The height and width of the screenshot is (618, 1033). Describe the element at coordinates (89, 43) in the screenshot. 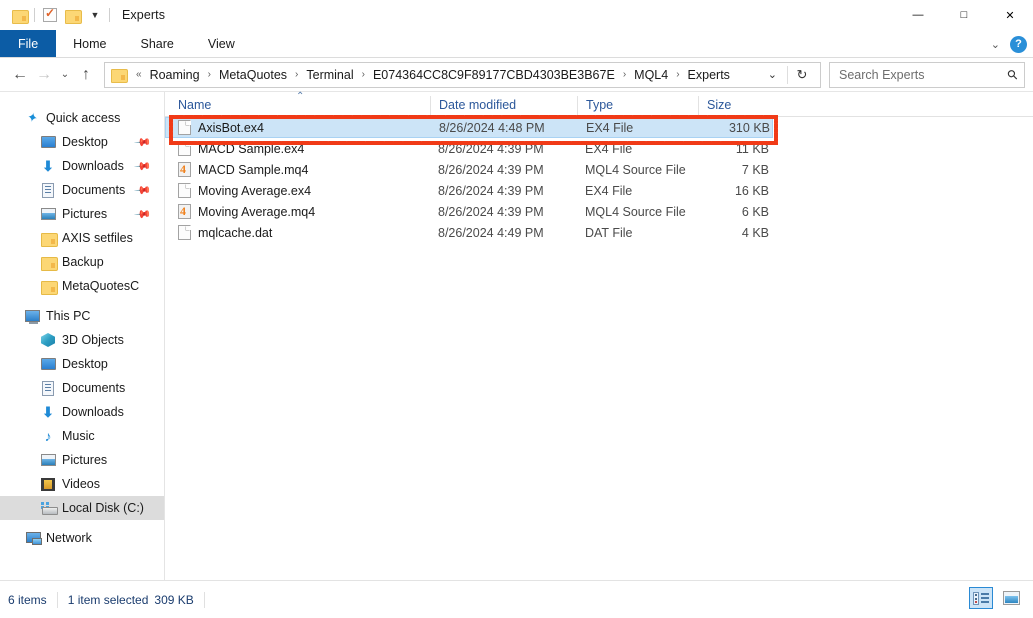

I see `tab-home: Home` at that location.